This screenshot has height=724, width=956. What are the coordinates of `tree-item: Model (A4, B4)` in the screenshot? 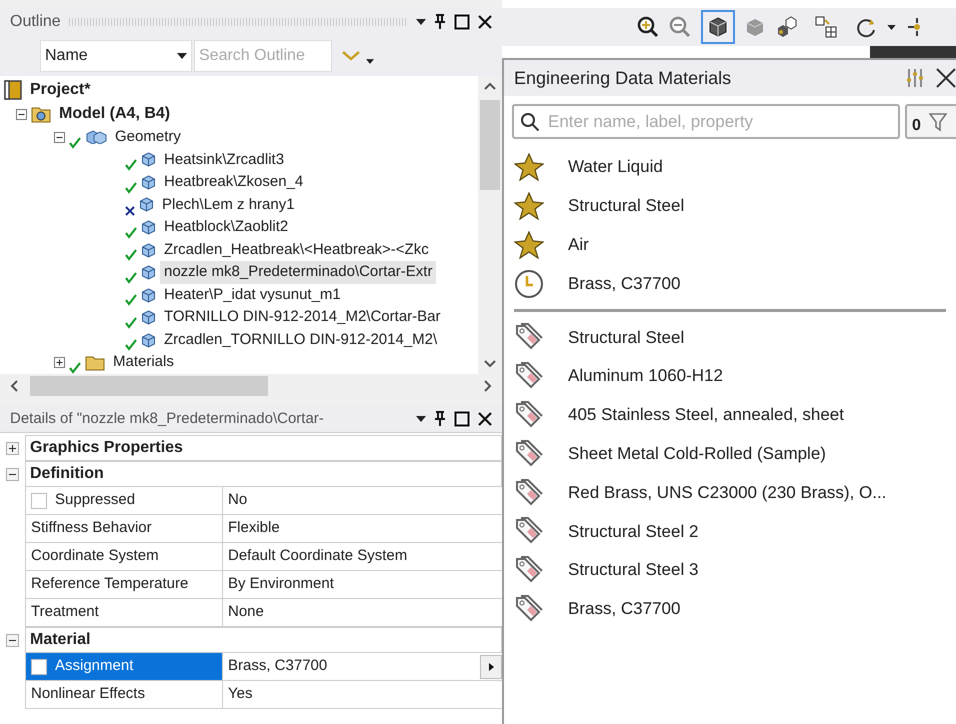 It's located at (114, 114).